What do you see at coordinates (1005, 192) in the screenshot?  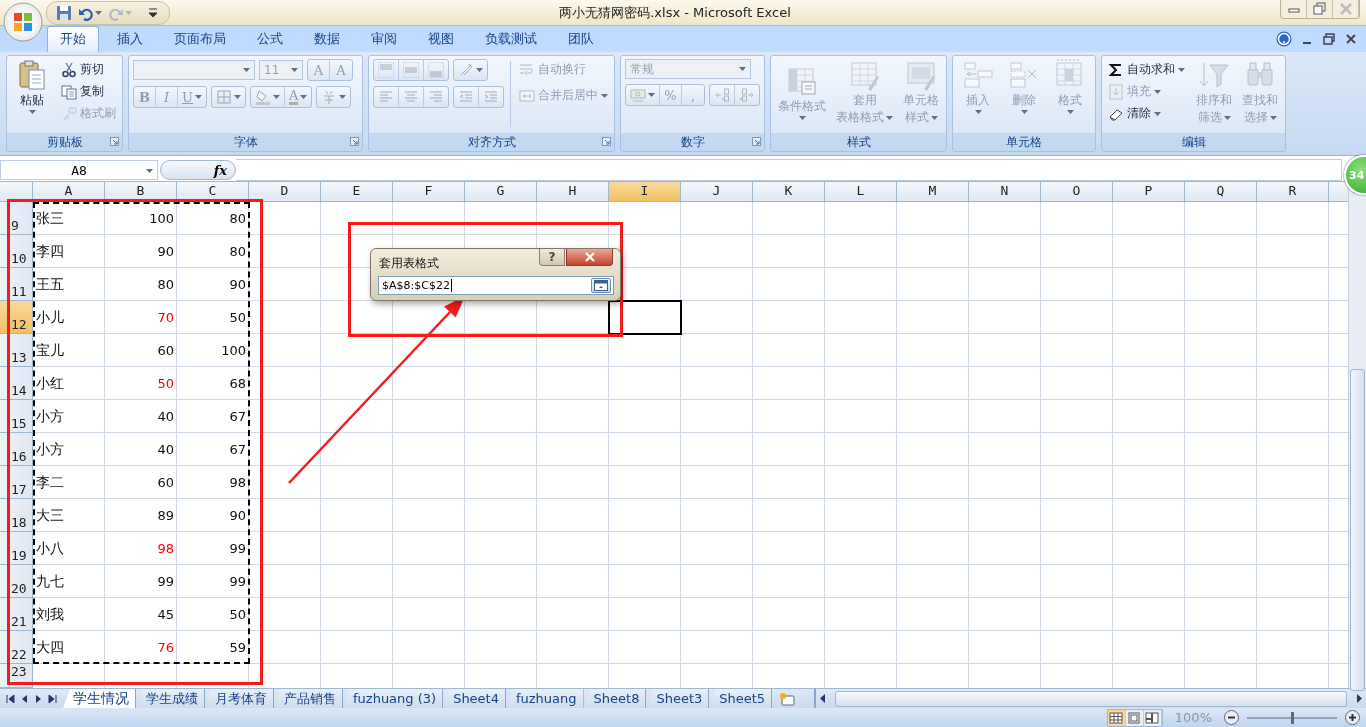 I see `column-header: N` at bounding box center [1005, 192].